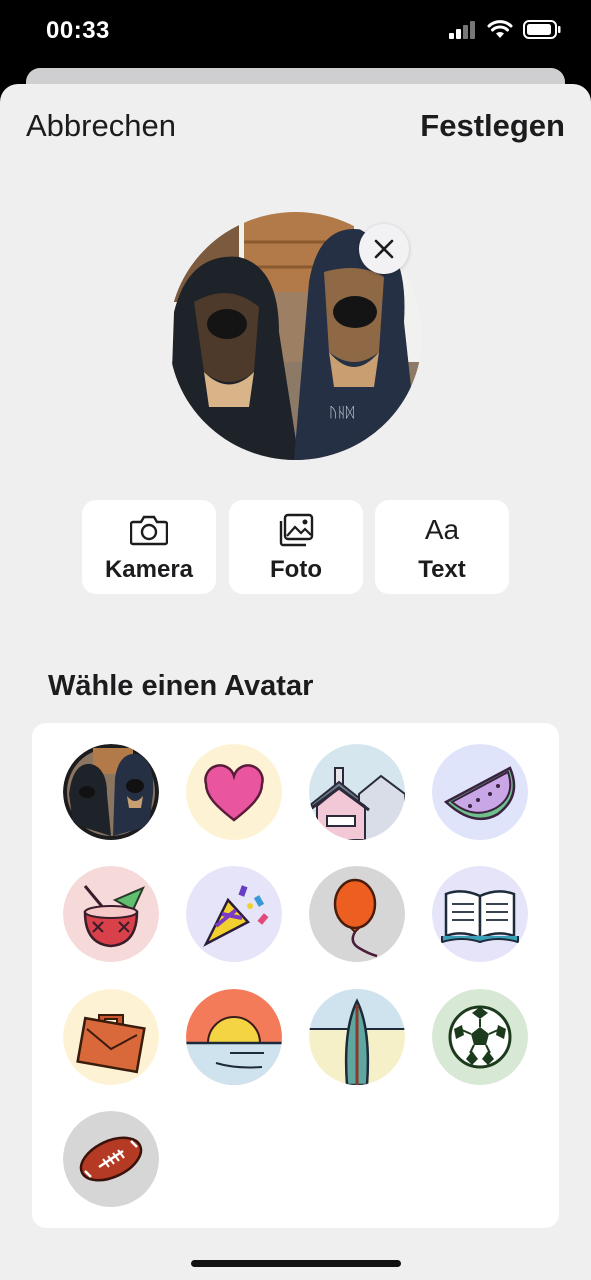  What do you see at coordinates (296, 569) in the screenshot?
I see `photo-label: Foto` at bounding box center [296, 569].